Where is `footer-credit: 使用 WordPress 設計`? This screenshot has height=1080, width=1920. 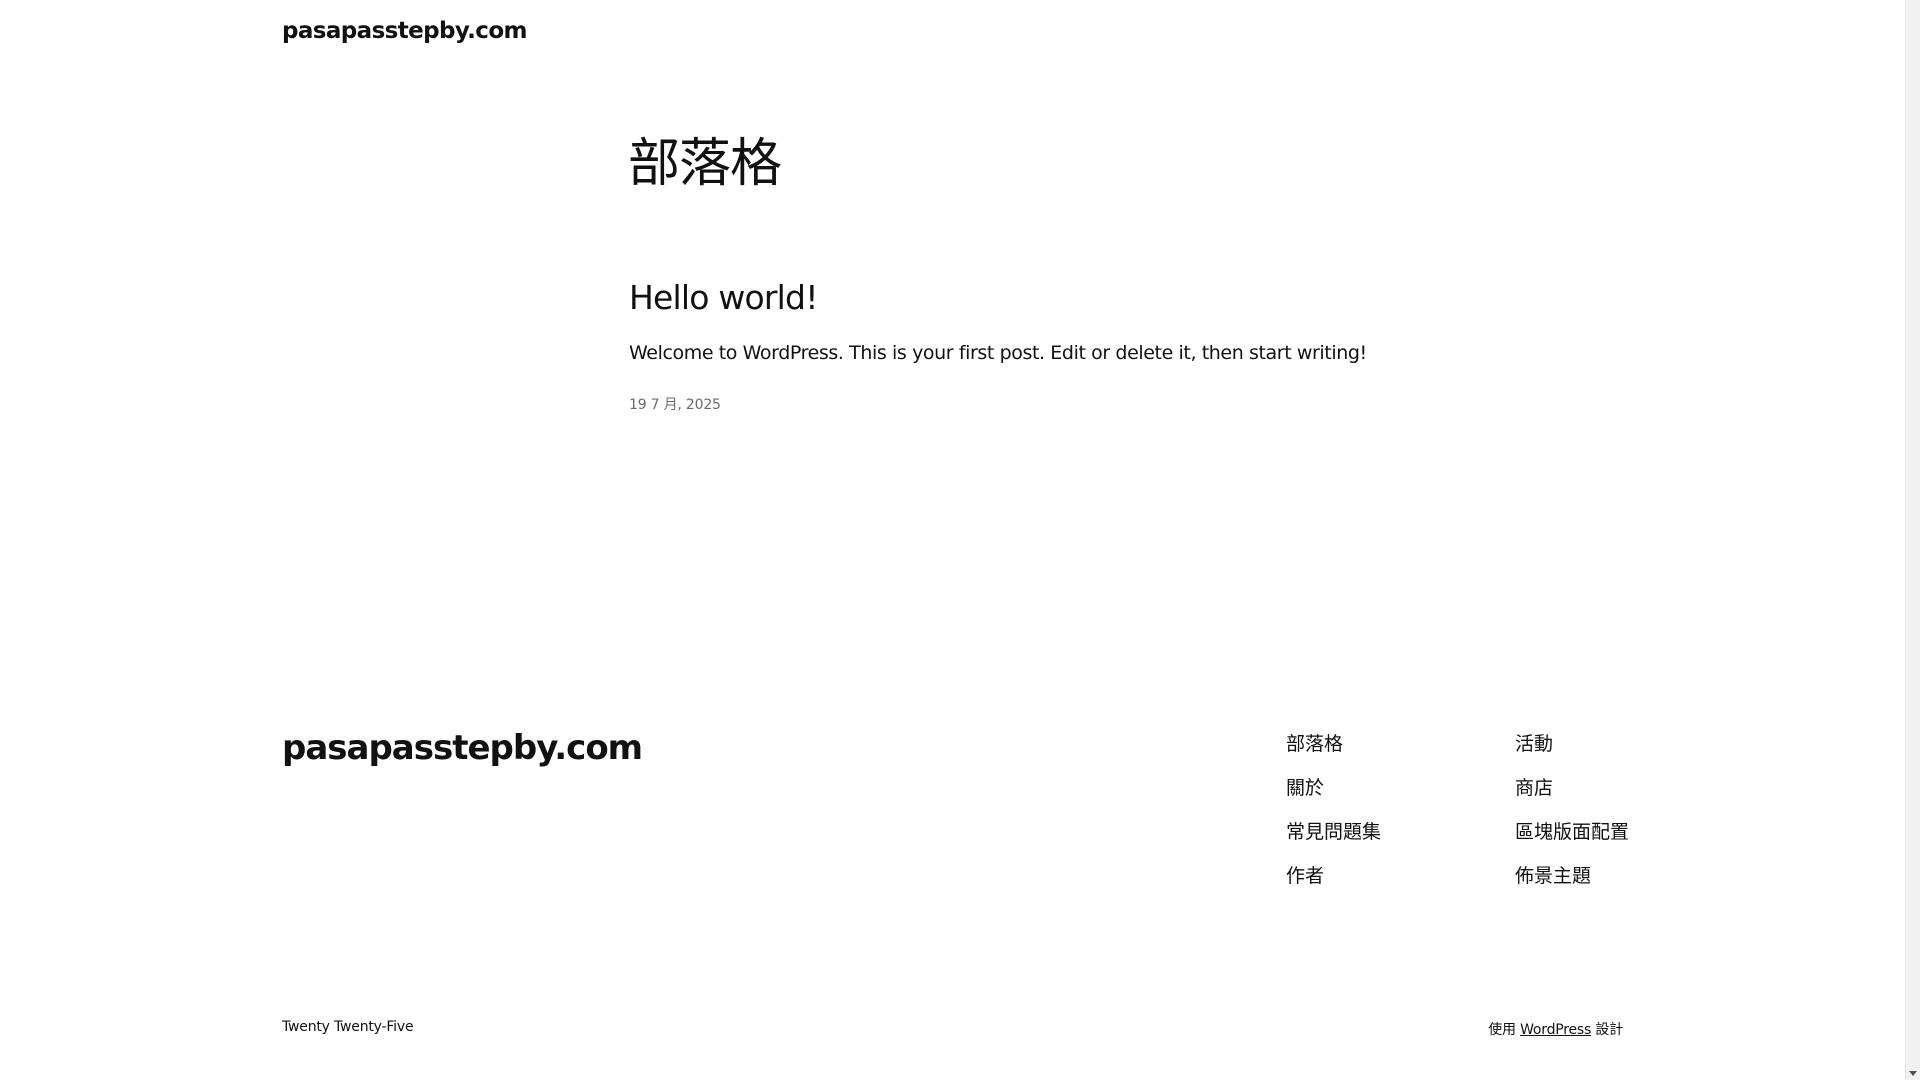 footer-credit: 使用 WordPress 設計 is located at coordinates (1555, 1029).